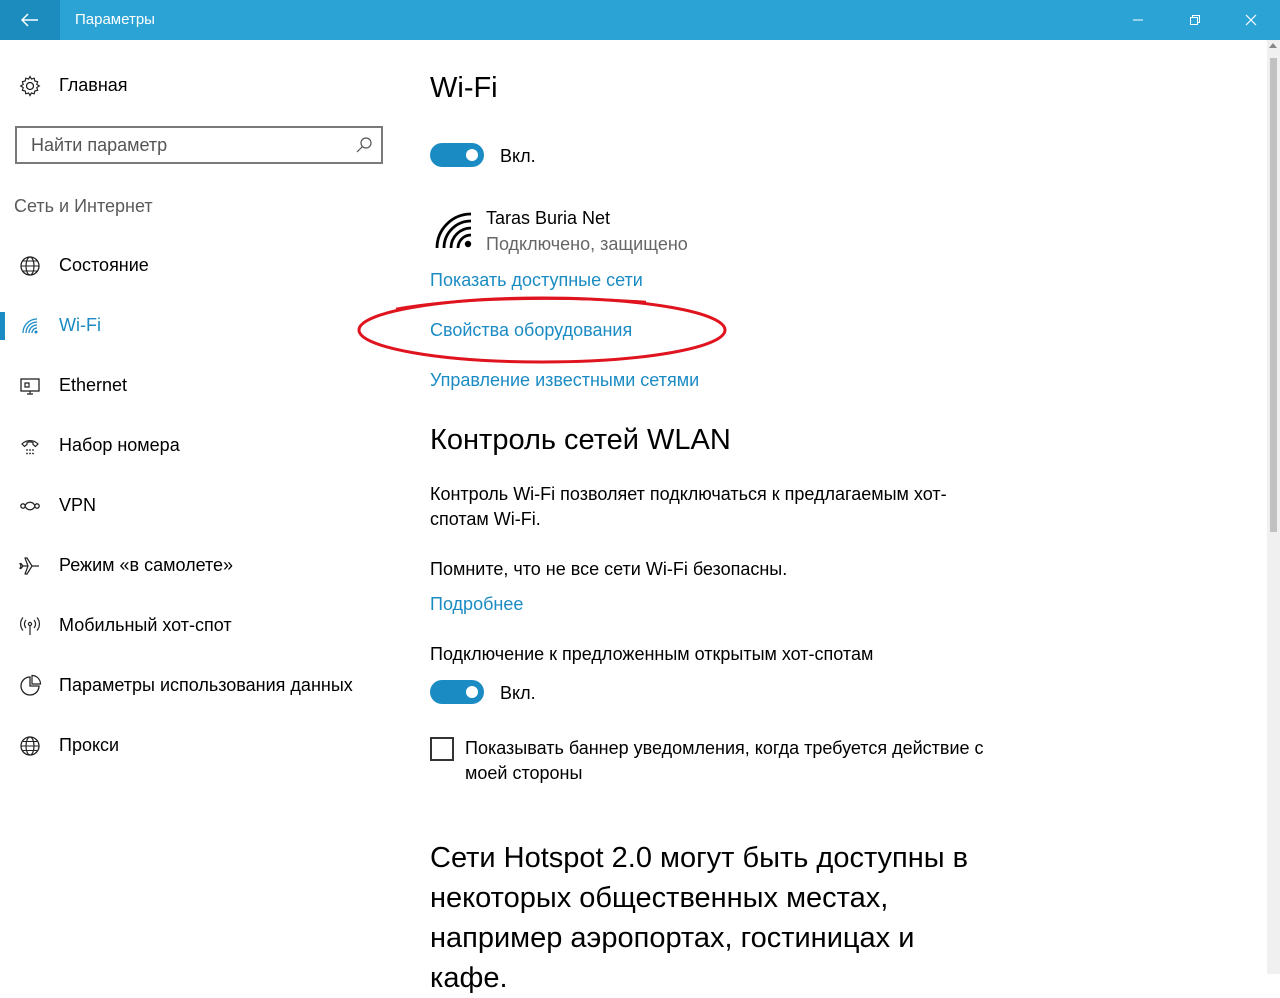 This screenshot has width=1280, height=998. I want to click on scroll-thumb, so click(1273, 295).